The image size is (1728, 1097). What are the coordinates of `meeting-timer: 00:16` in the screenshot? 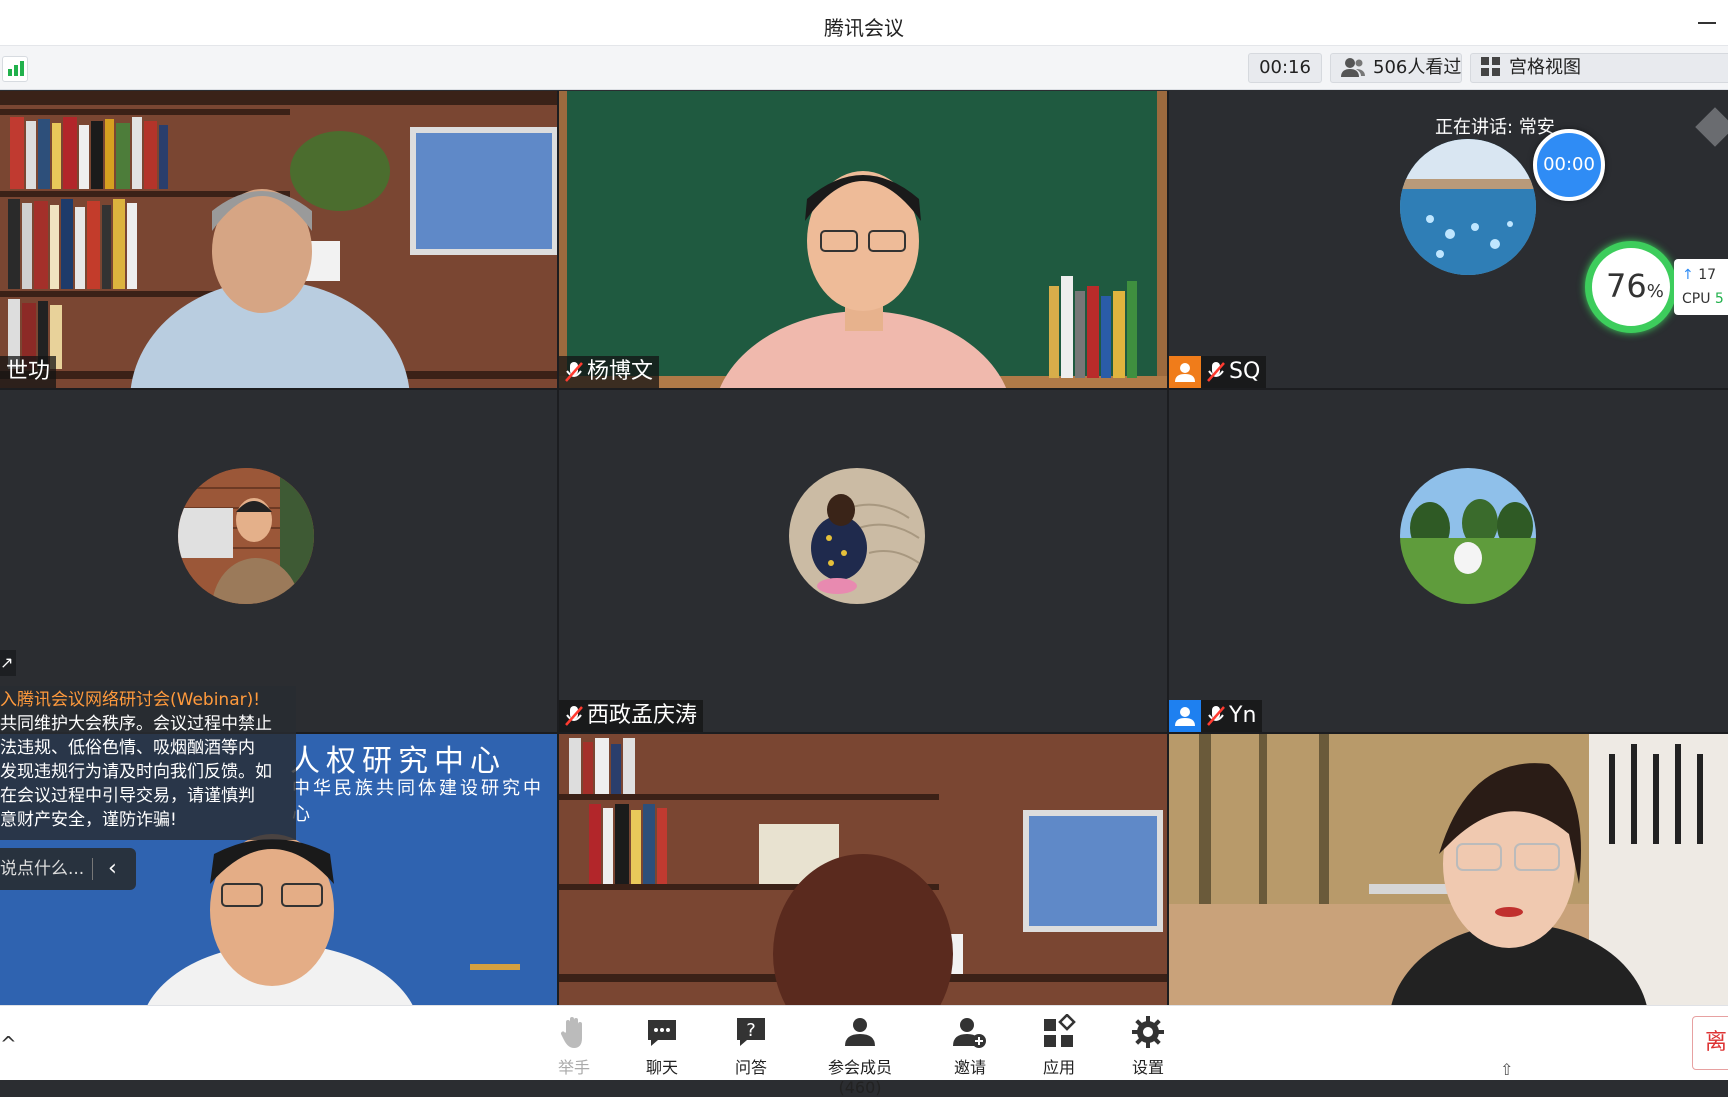 It's located at (1285, 68).